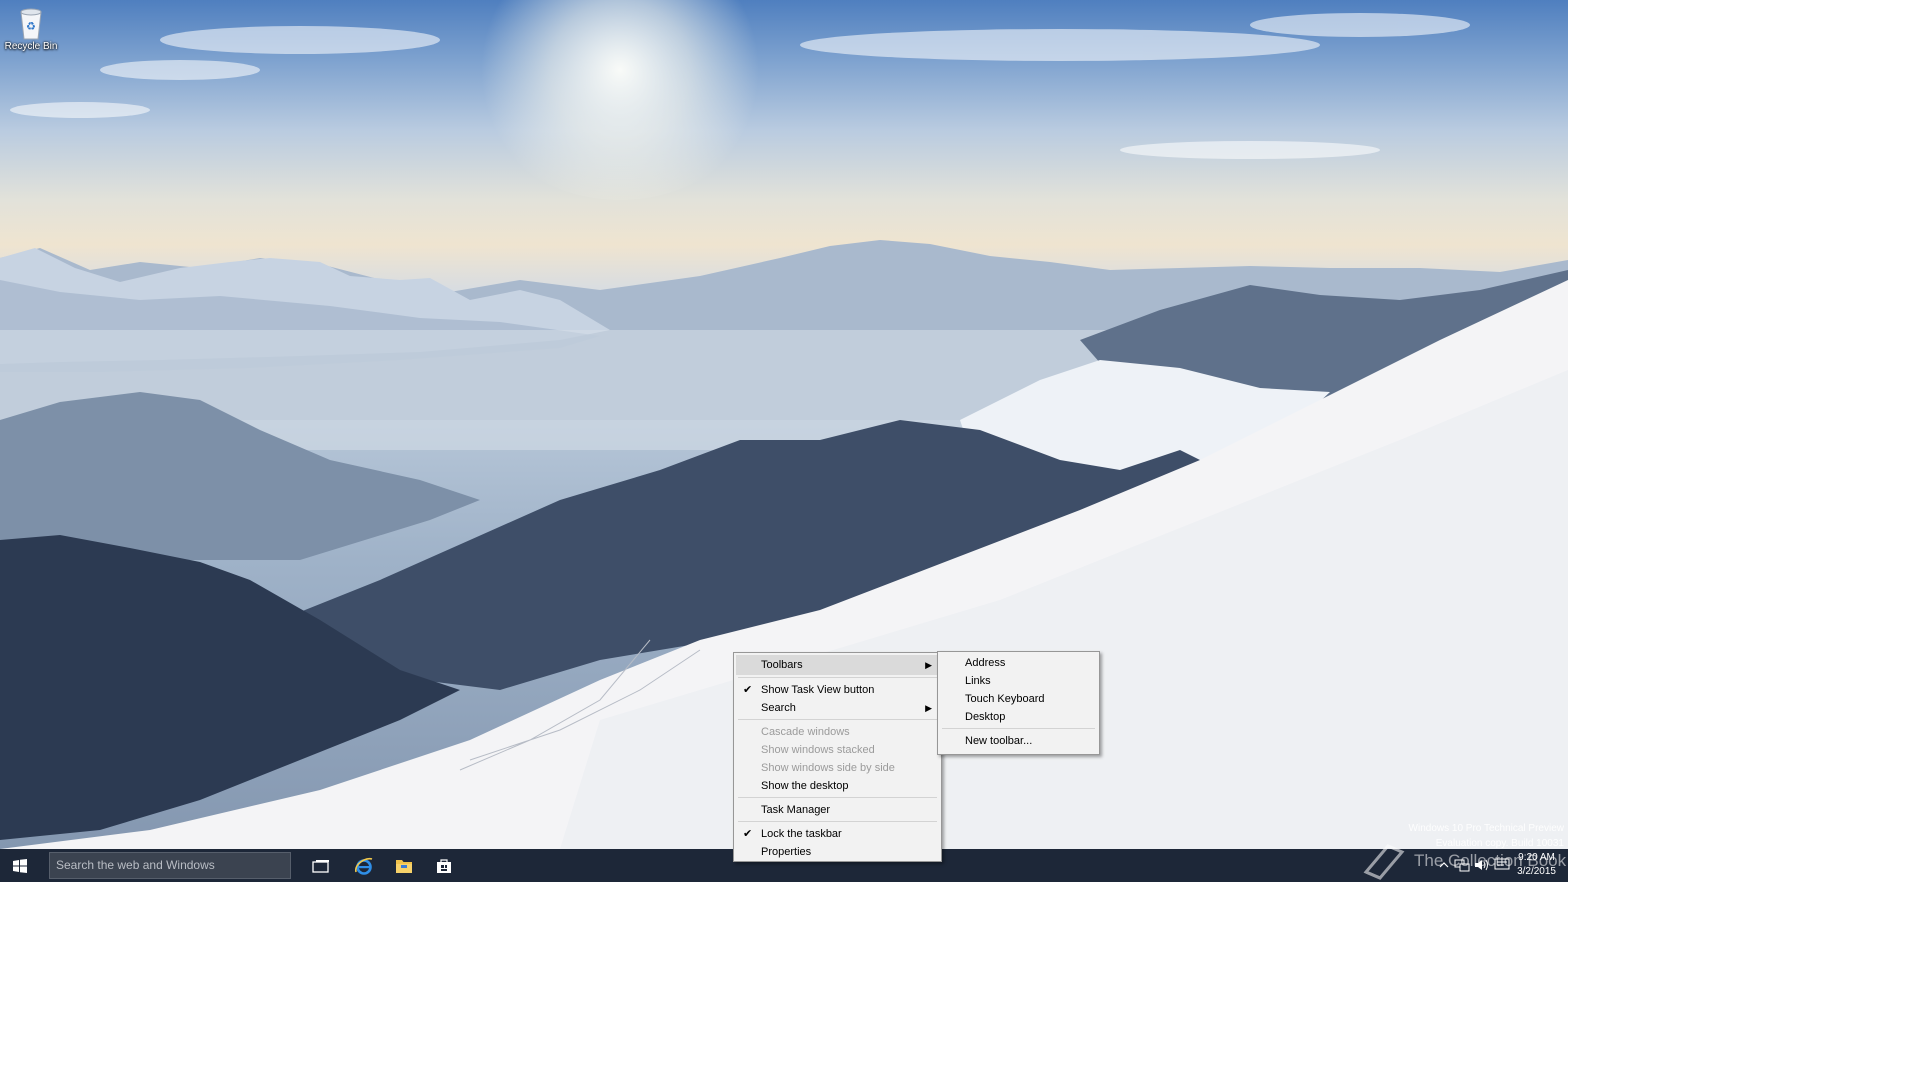 This screenshot has width=1920, height=1080. I want to click on menu-item-show-windows-stacked: Show windows stacked, so click(837, 750).